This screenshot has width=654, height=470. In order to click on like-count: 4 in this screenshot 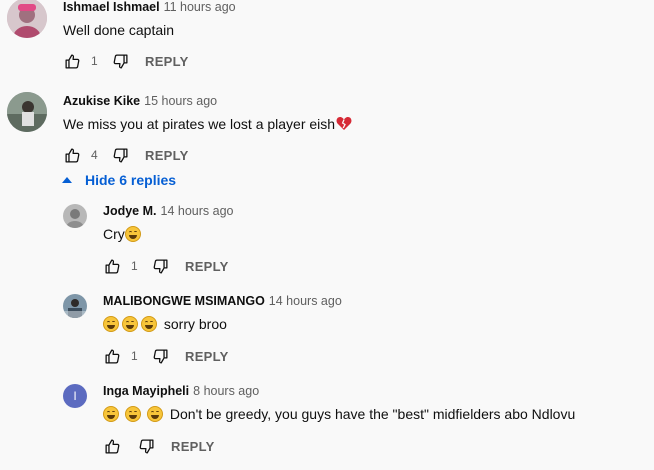, I will do `click(94, 155)`.